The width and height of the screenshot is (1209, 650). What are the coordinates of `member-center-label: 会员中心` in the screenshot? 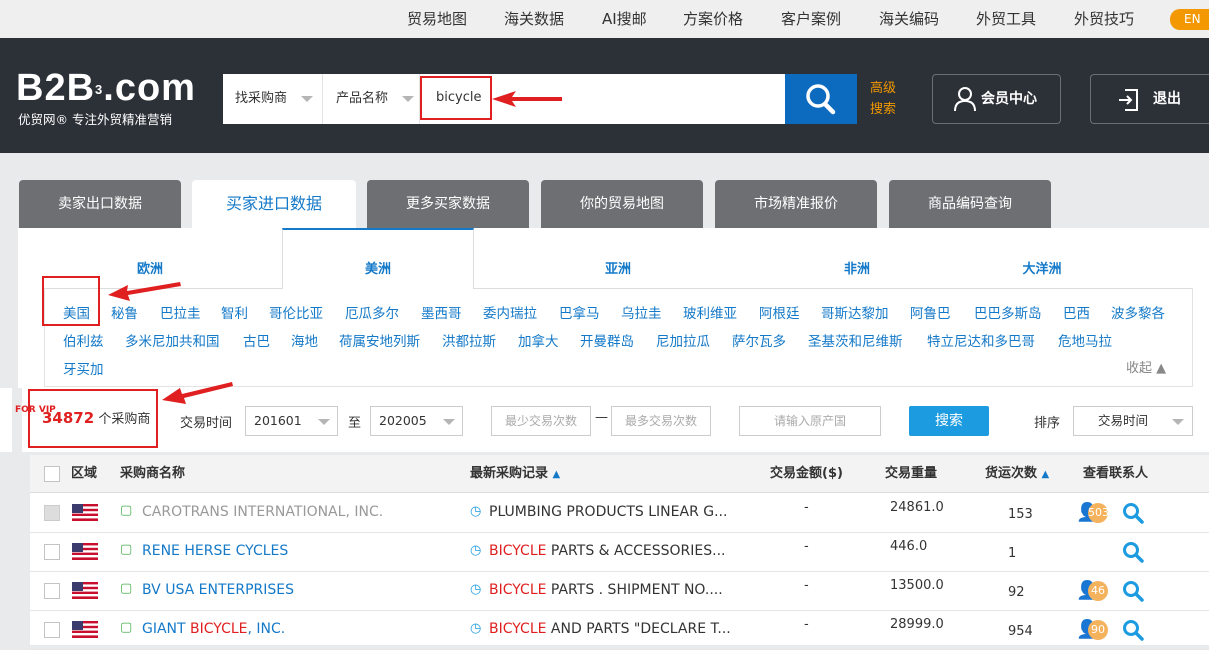 It's located at (1009, 99).